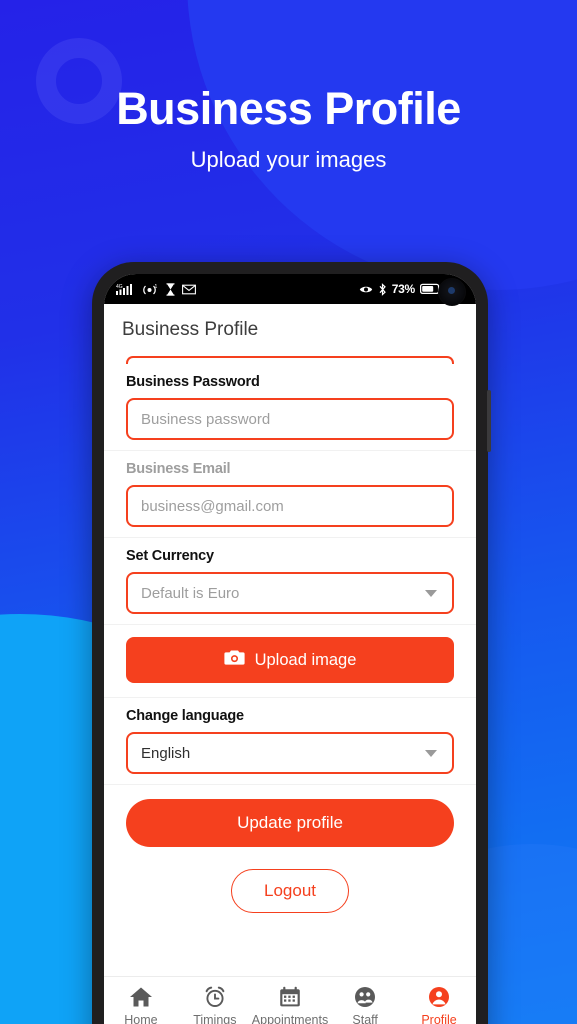 The width and height of the screenshot is (577, 1024). What do you see at coordinates (290, 360) in the screenshot?
I see `clipped-field-above` at bounding box center [290, 360].